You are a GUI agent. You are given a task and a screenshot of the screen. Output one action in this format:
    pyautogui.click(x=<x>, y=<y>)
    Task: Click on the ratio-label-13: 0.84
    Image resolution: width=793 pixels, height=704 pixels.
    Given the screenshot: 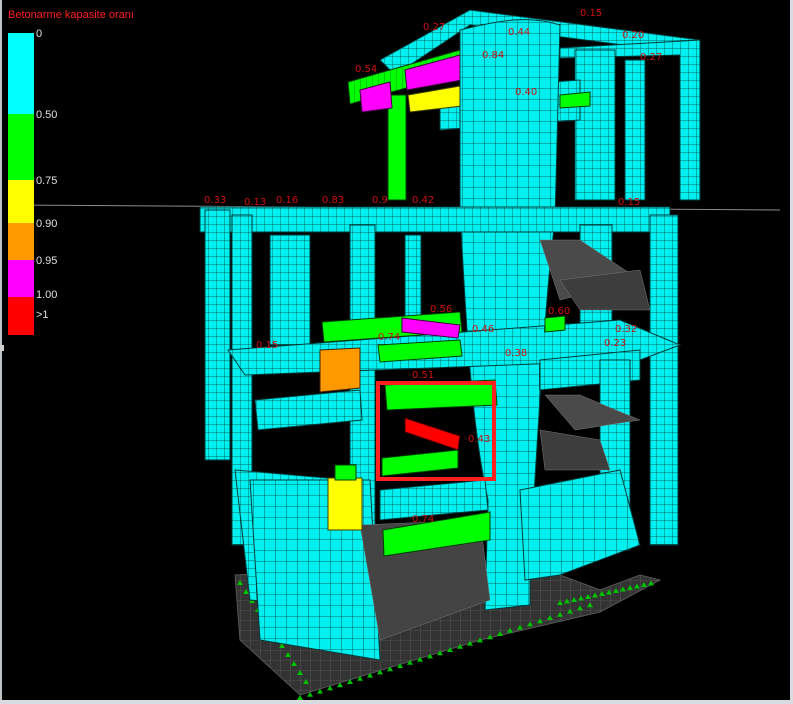 What is the action you would take?
    pyautogui.click(x=493, y=55)
    